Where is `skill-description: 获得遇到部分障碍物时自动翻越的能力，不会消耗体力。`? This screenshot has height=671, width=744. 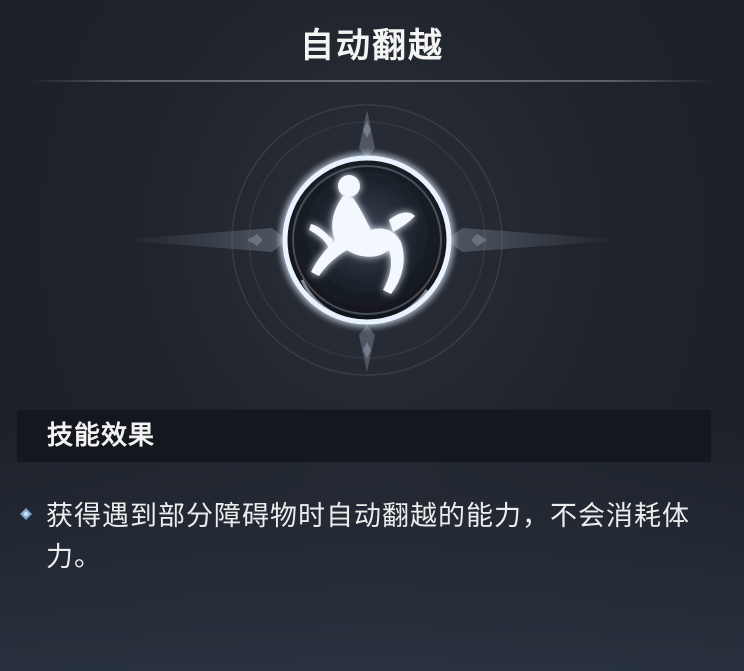
skill-description: 获得遇到部分障碍物时自动翻越的能力，不会消耗体力。 is located at coordinates (368, 537).